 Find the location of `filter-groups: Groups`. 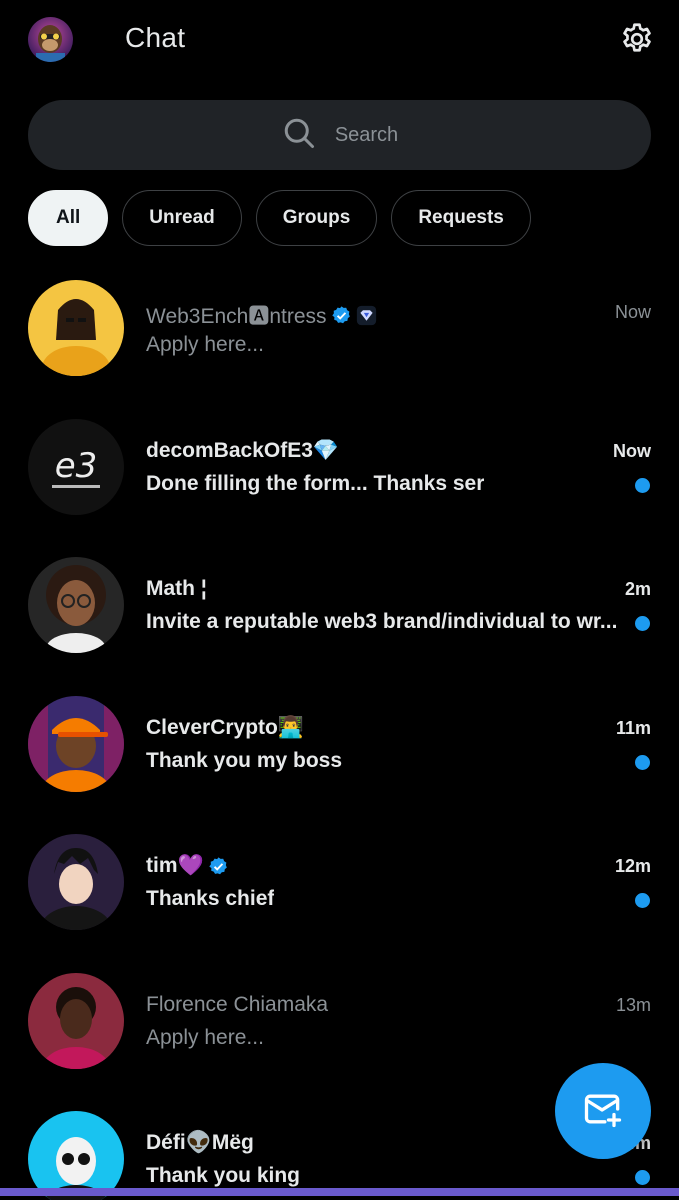

filter-groups: Groups is located at coordinates (316, 218).